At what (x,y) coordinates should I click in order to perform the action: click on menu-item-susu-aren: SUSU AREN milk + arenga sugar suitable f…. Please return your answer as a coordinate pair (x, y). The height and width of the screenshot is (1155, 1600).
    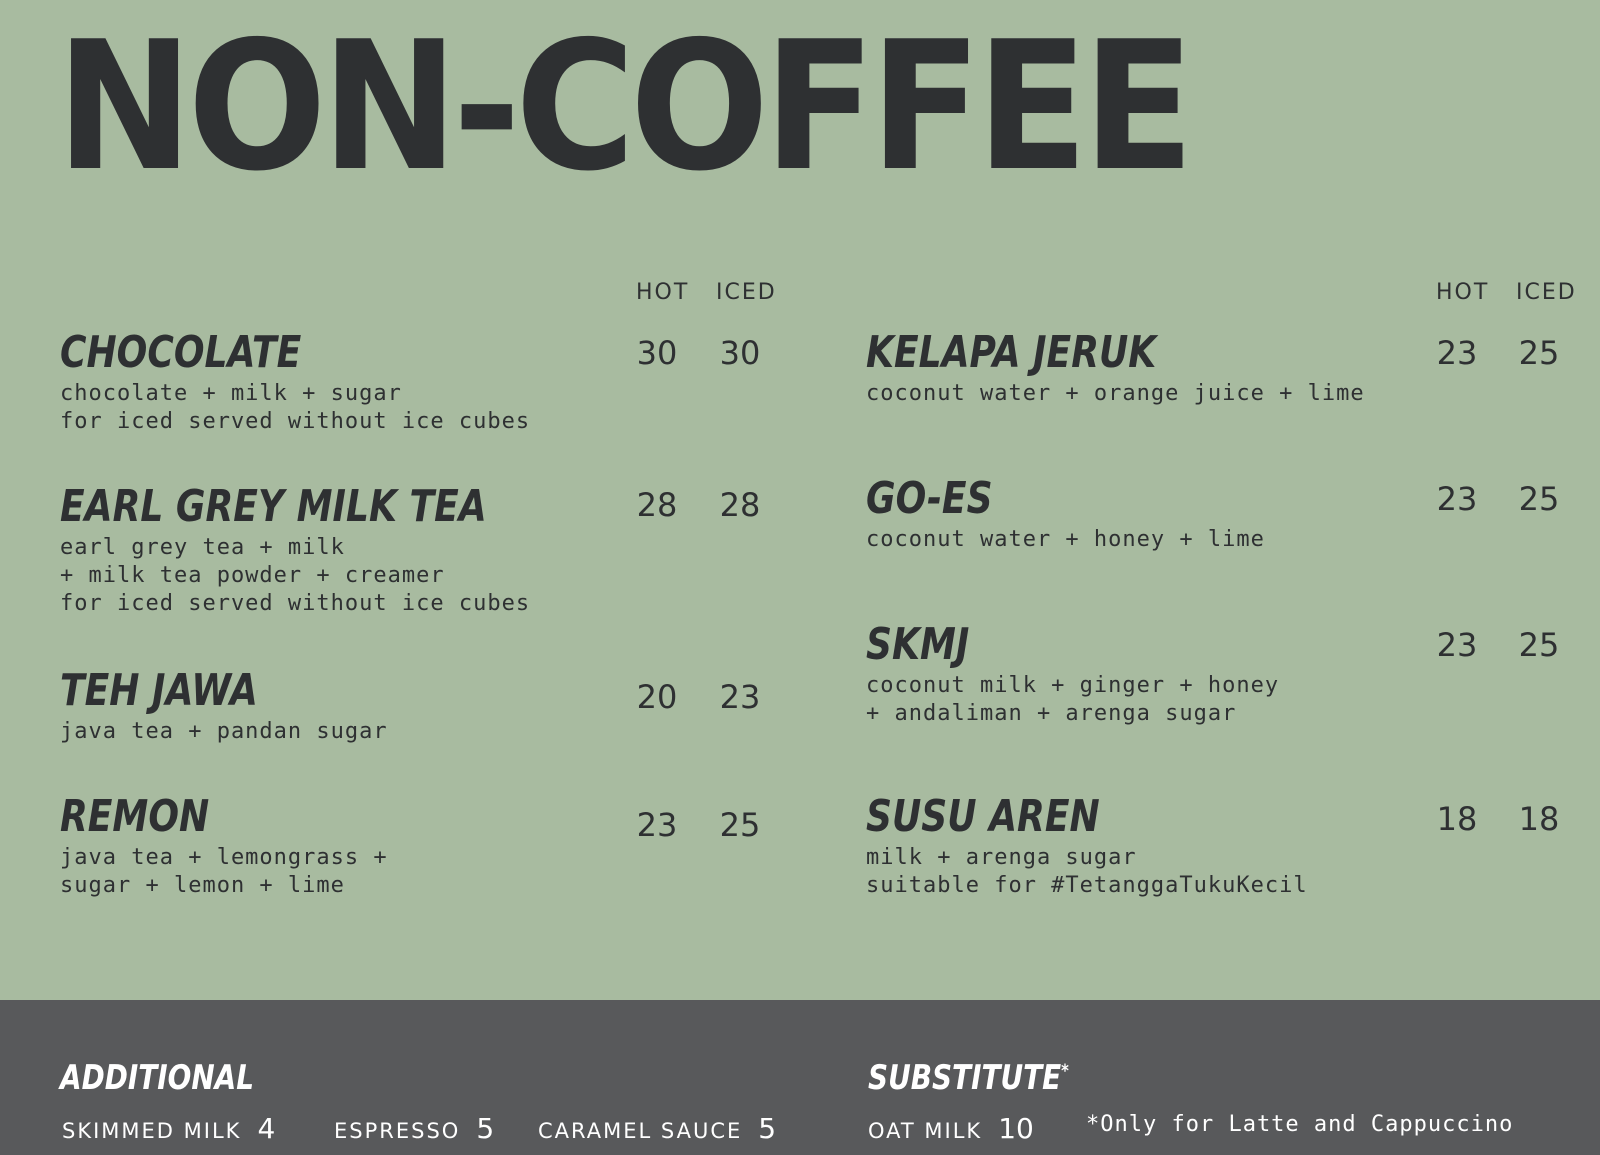
    Looking at the image, I should click on (1087, 846).